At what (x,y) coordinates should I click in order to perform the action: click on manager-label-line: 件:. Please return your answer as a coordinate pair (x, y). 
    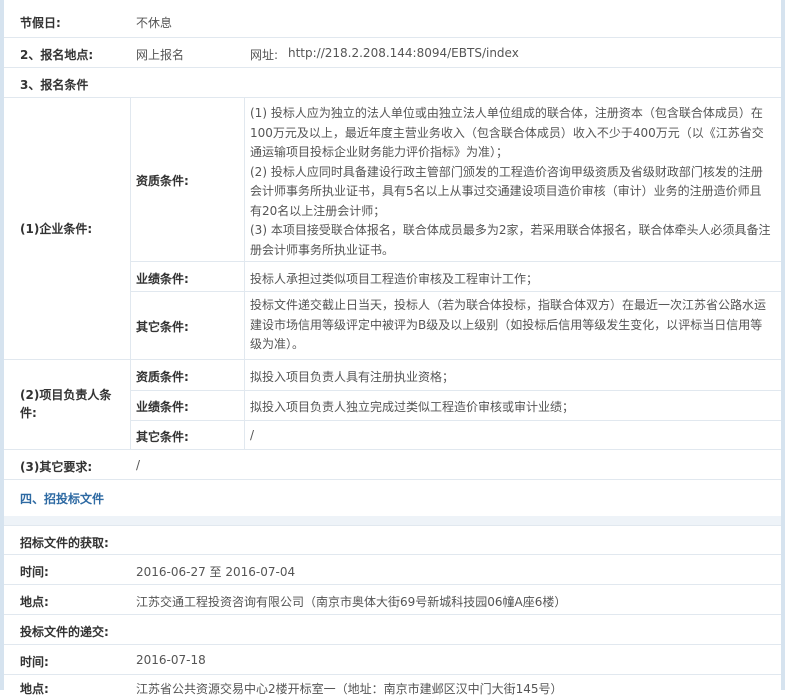
    Looking at the image, I should click on (28, 413).